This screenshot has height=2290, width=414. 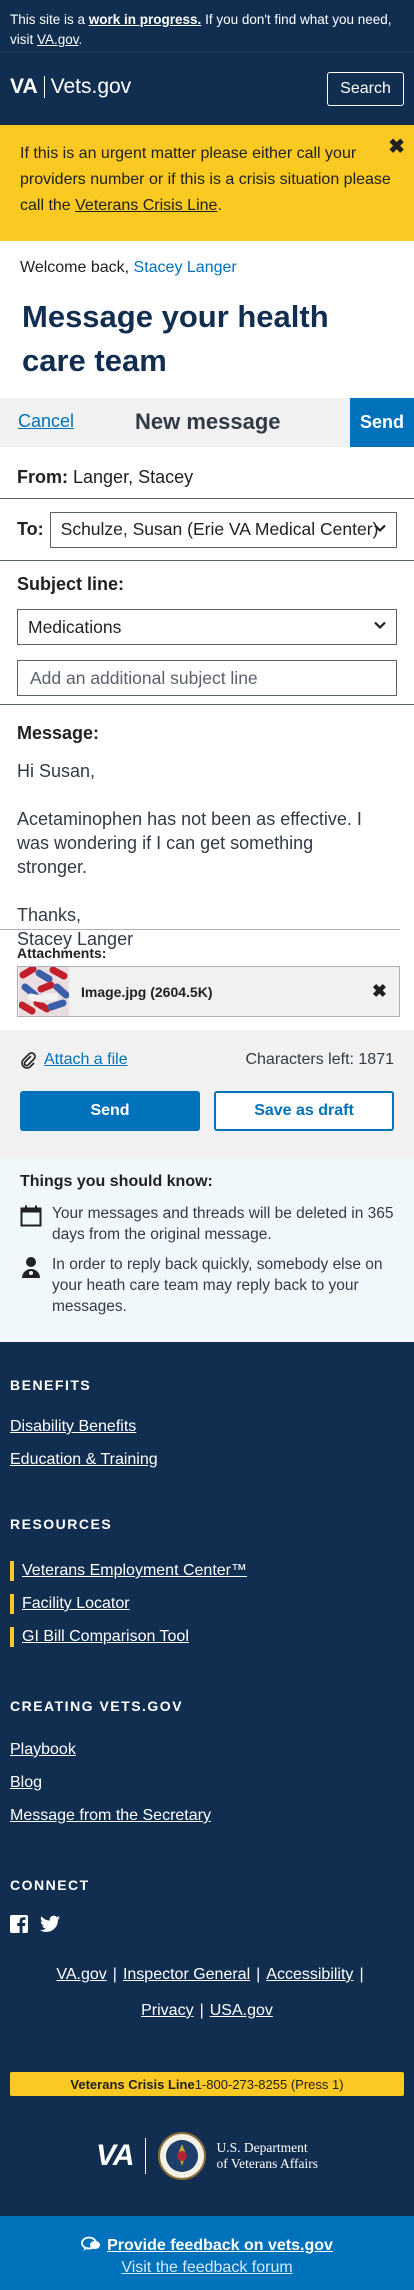 What do you see at coordinates (51, 1385) in the screenshot?
I see `benefits-heading: BENEFITS` at bounding box center [51, 1385].